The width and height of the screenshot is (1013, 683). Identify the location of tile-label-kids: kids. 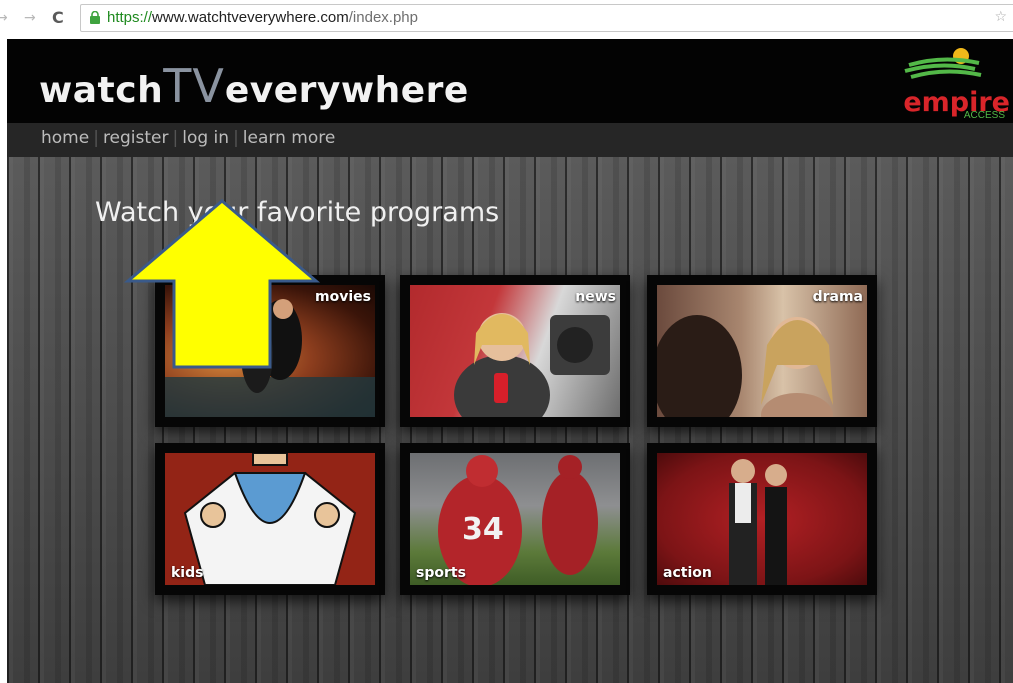
(187, 573).